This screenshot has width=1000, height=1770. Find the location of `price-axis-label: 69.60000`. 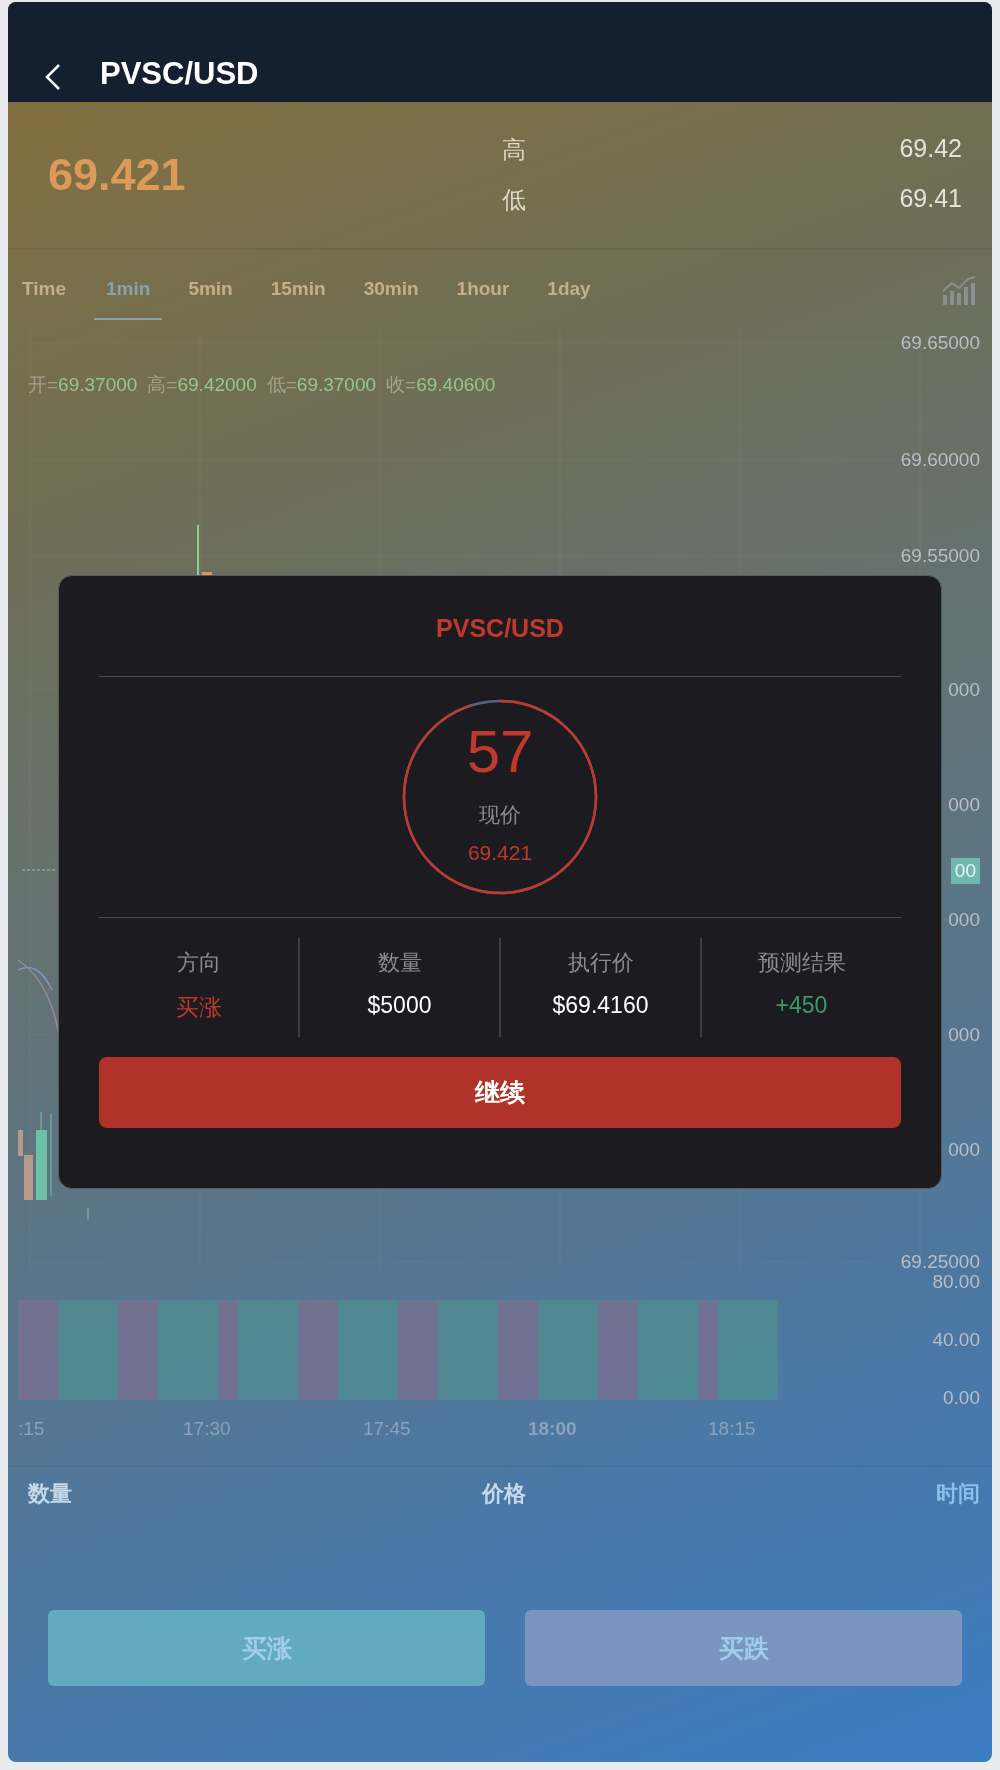

price-axis-label: 69.60000 is located at coordinates (940, 460).